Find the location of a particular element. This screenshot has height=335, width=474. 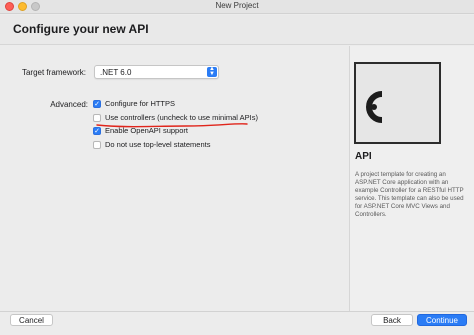

target-framework-select: .NET 6.0 ▲ ▼ is located at coordinates (156, 72).